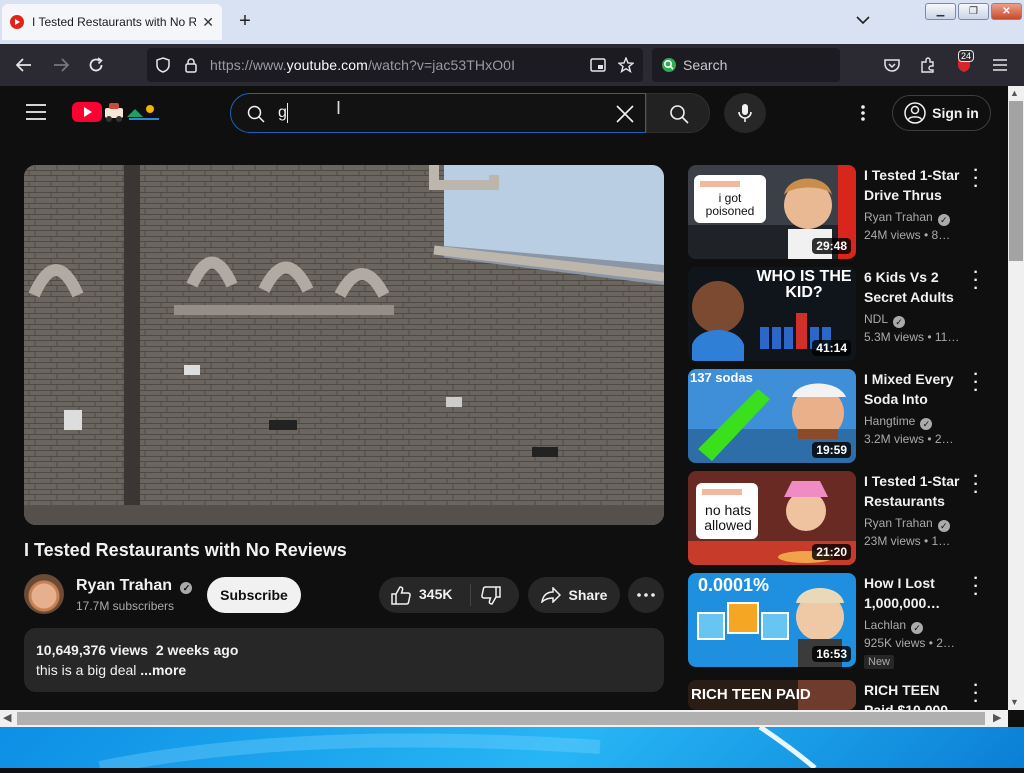  Describe the element at coordinates (438, 113) in the screenshot. I see `youtube-search-input: g I` at that location.